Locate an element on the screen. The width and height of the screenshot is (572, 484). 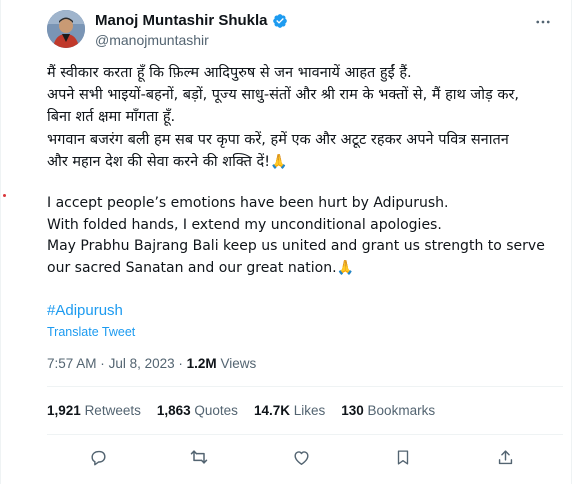
share-icon is located at coordinates (505, 457).